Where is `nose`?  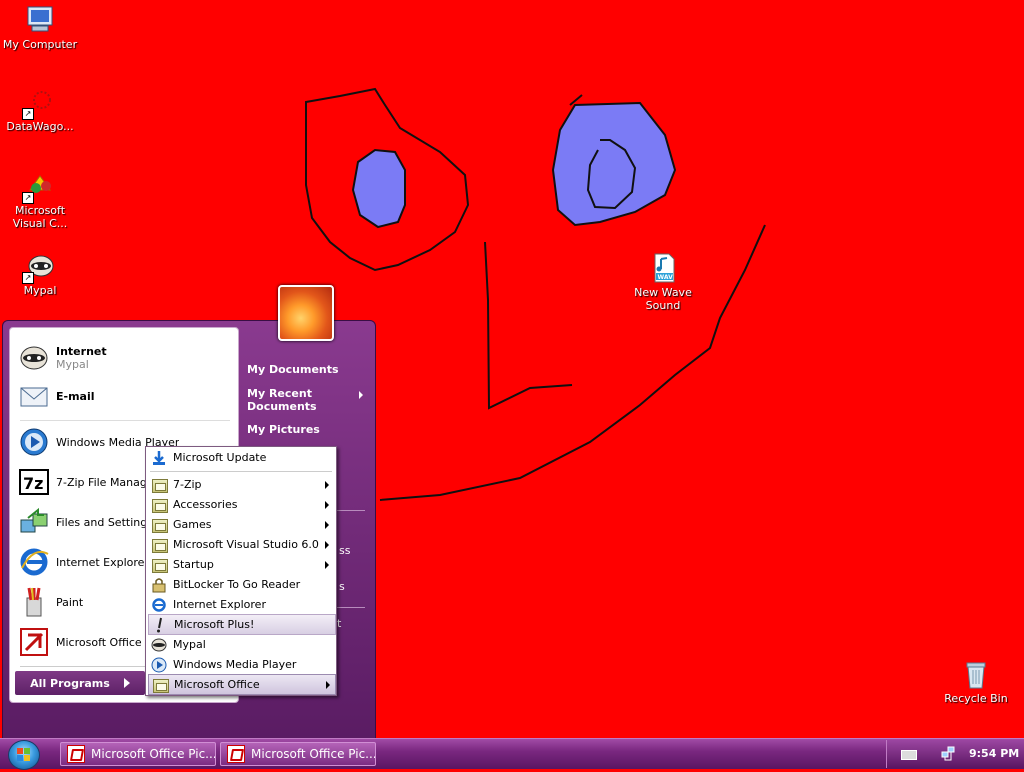
nose is located at coordinates (528, 325).